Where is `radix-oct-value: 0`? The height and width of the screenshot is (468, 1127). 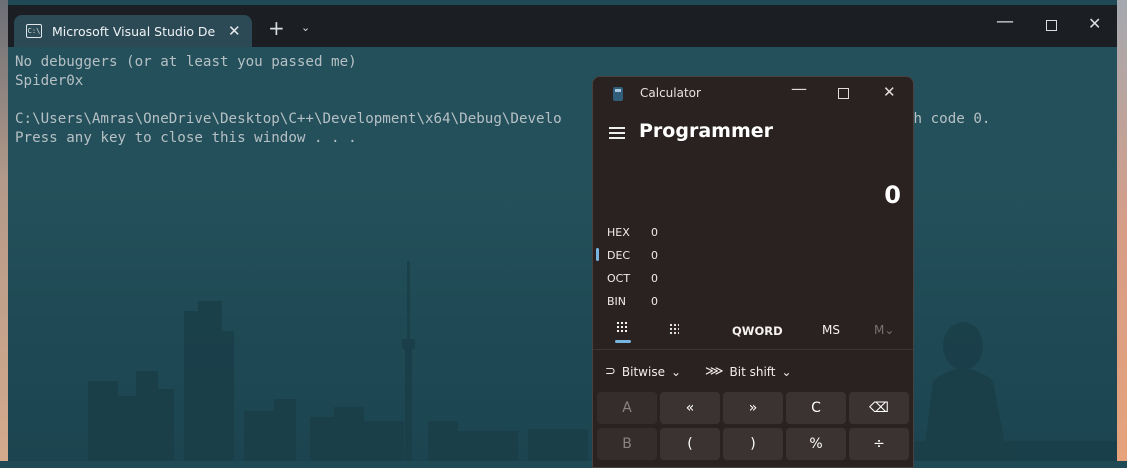
radix-oct-value: 0 is located at coordinates (654, 278).